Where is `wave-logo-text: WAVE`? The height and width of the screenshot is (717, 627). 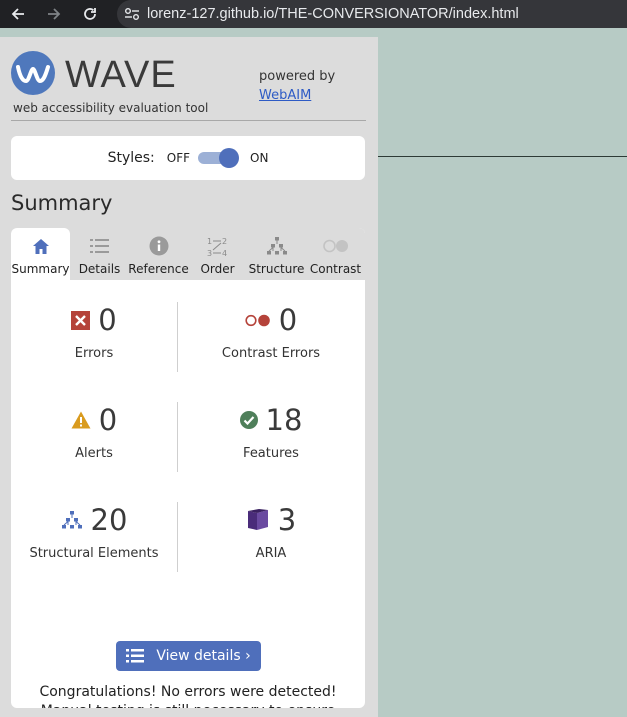 wave-logo-text: WAVE is located at coordinates (121, 75).